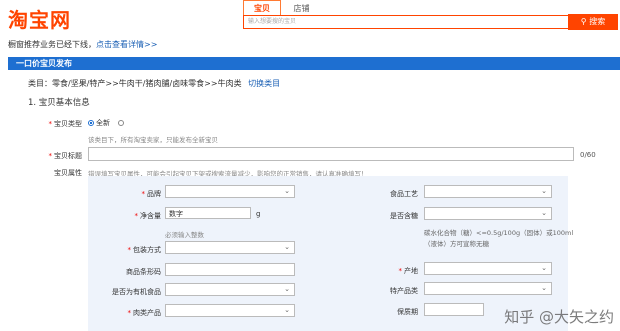 The width and height of the screenshot is (620, 331). I want to click on watermark: 知乎 @大矢之约, so click(559, 317).